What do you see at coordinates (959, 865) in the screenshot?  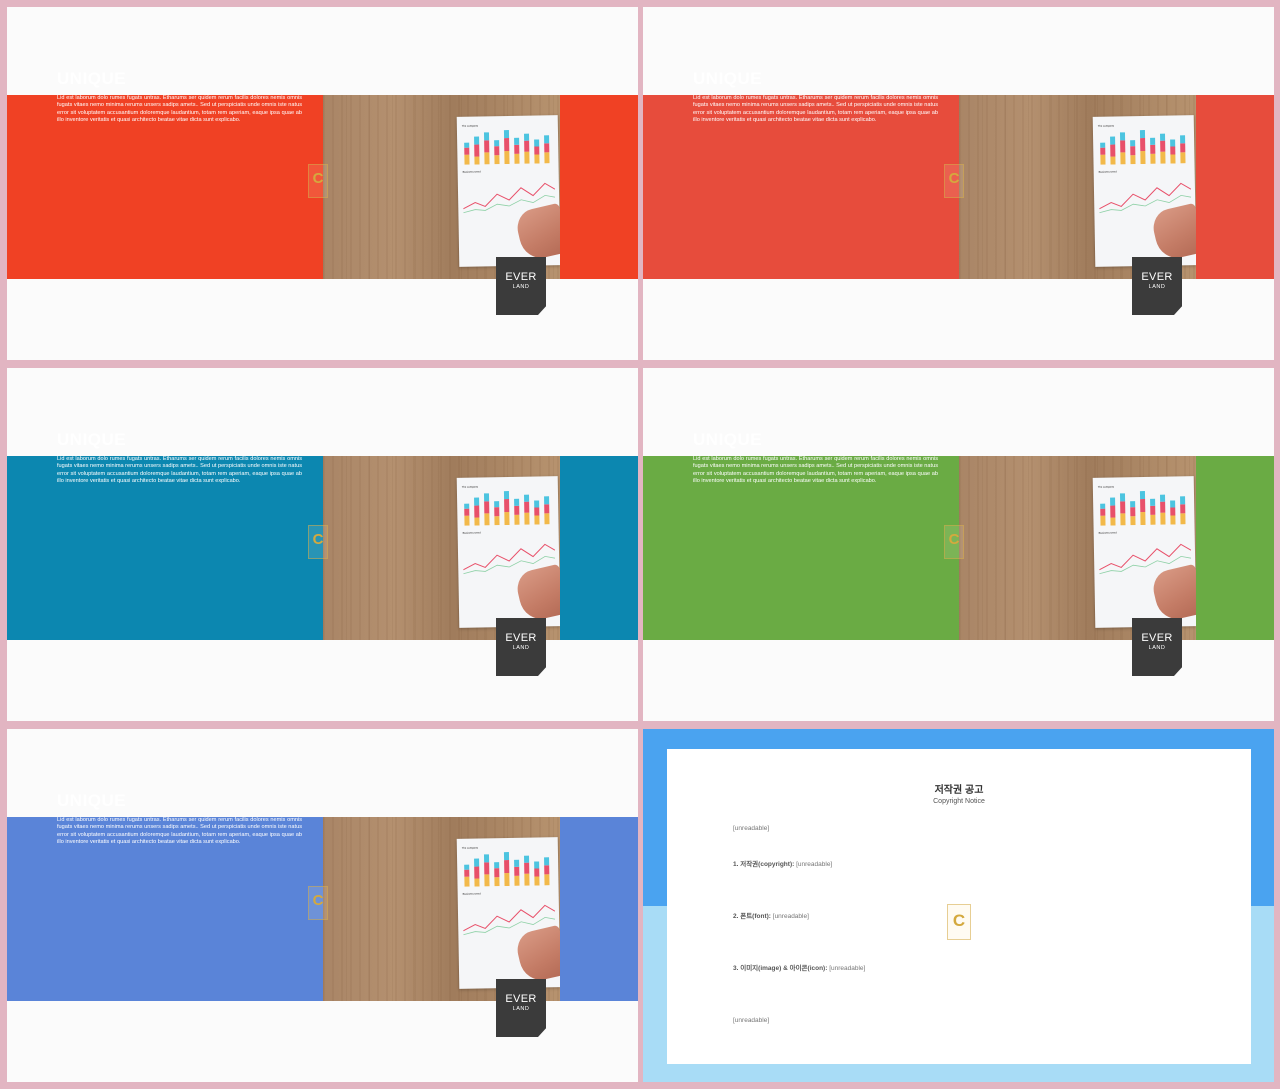 I see `copyright-item-1: 1. 저작권(copyright): [unreadable]` at bounding box center [959, 865].